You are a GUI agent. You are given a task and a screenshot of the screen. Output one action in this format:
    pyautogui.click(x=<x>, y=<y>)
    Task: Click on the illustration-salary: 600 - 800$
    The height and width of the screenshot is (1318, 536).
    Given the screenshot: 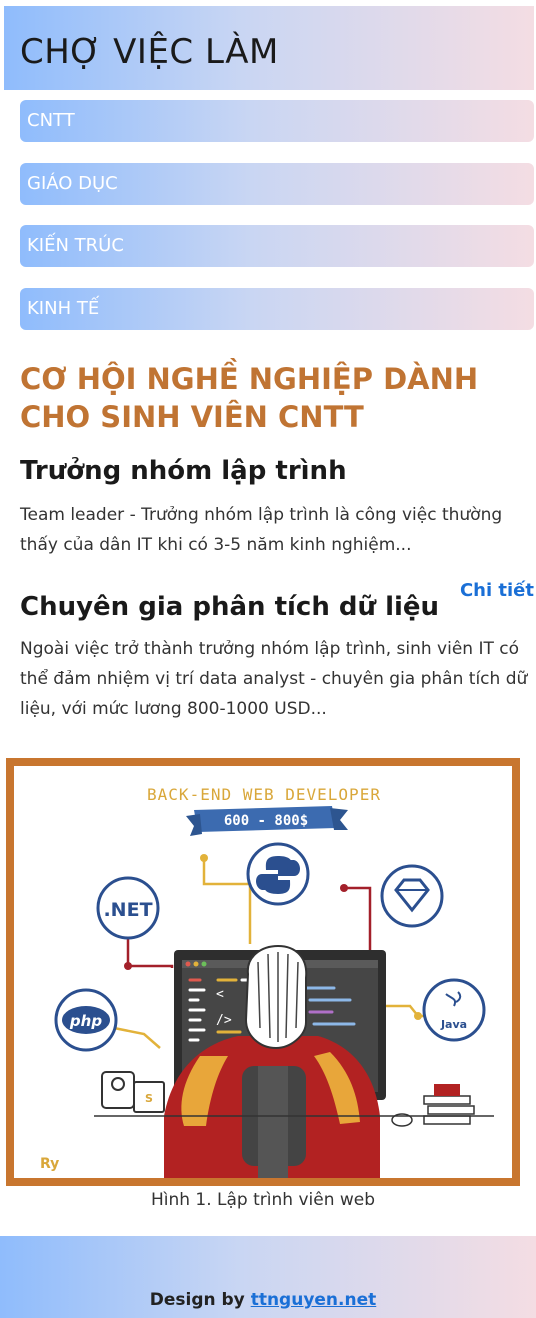 What is the action you would take?
    pyautogui.click(x=266, y=821)
    